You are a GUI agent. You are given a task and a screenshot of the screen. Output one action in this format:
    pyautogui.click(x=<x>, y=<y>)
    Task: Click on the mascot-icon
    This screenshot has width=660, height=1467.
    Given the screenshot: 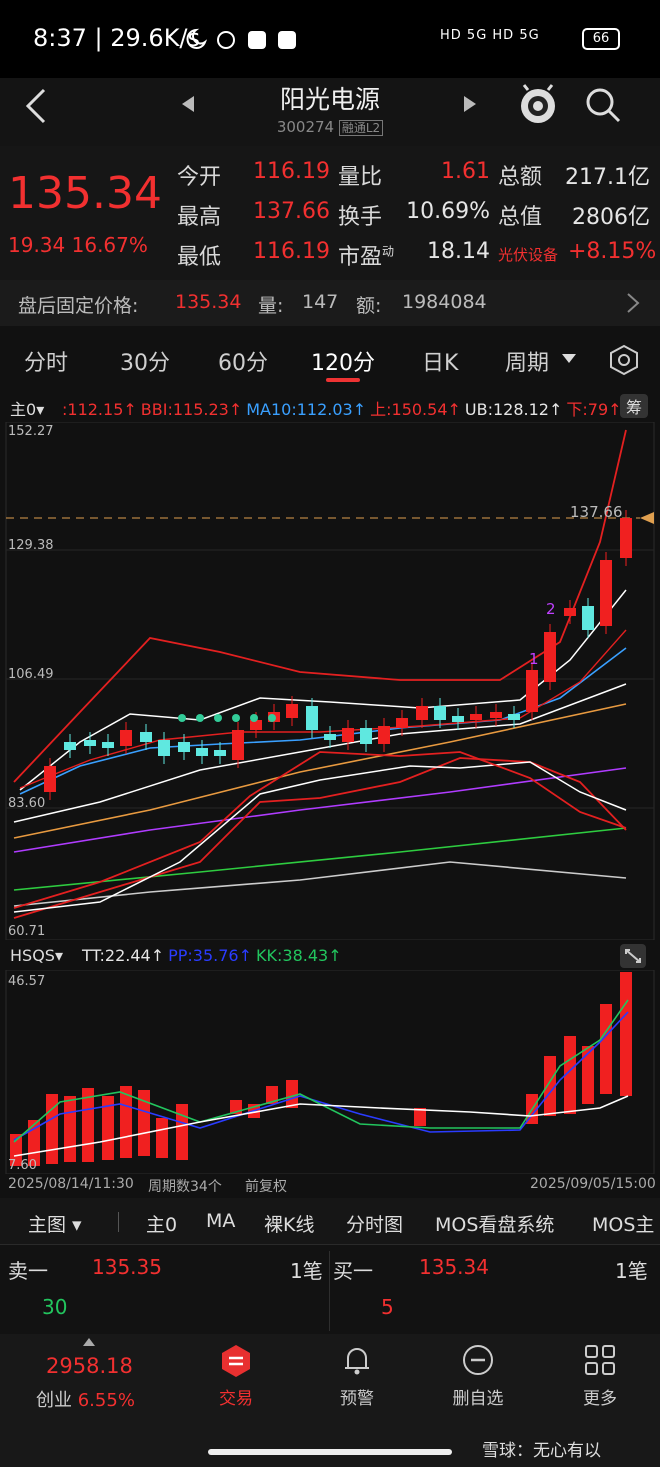 What is the action you would take?
    pyautogui.click(x=538, y=105)
    